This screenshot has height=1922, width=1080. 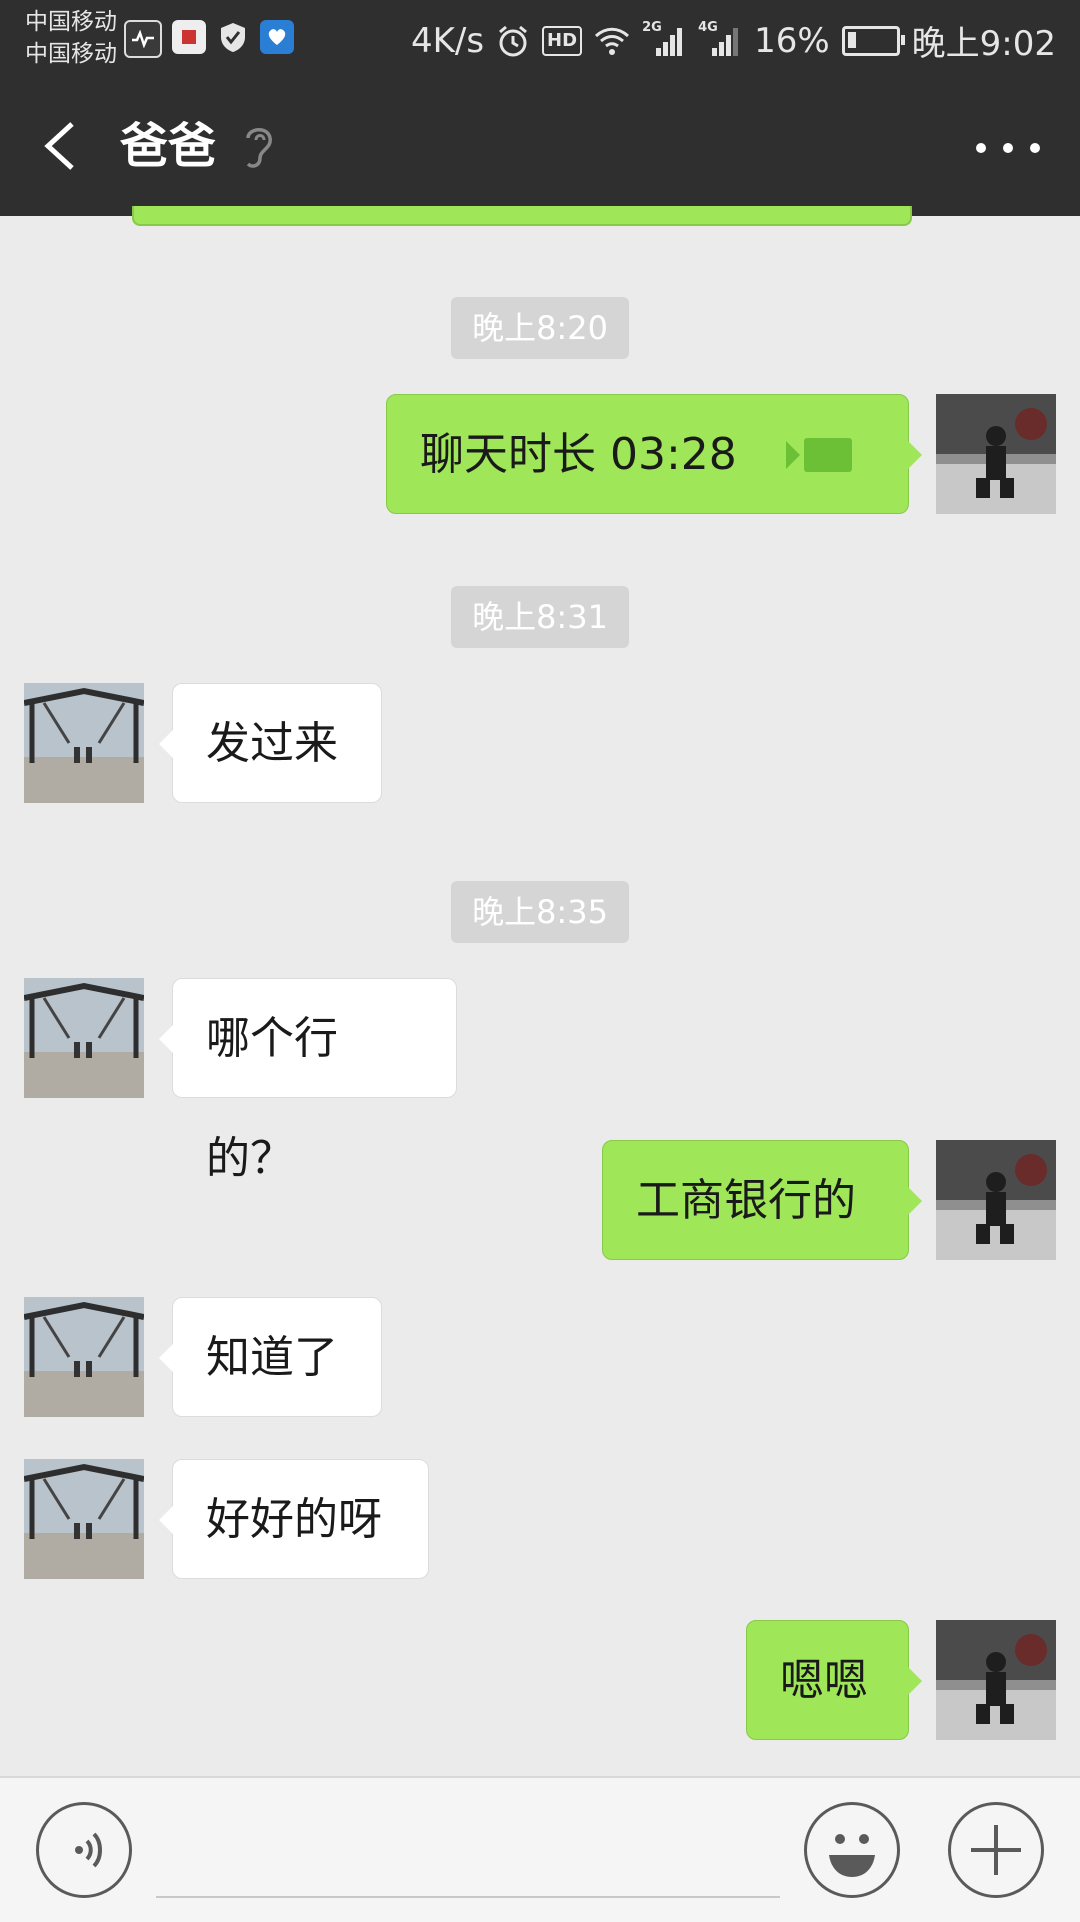 I want to click on emoji-icon, so click(x=852, y=1850).